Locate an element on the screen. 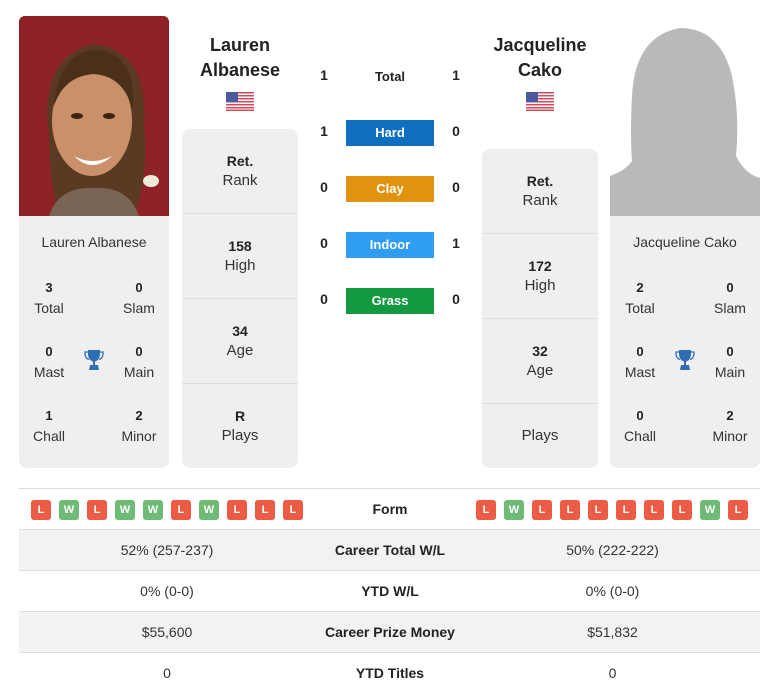  player1-minor-titles: 2 Minor is located at coordinates (139, 426).